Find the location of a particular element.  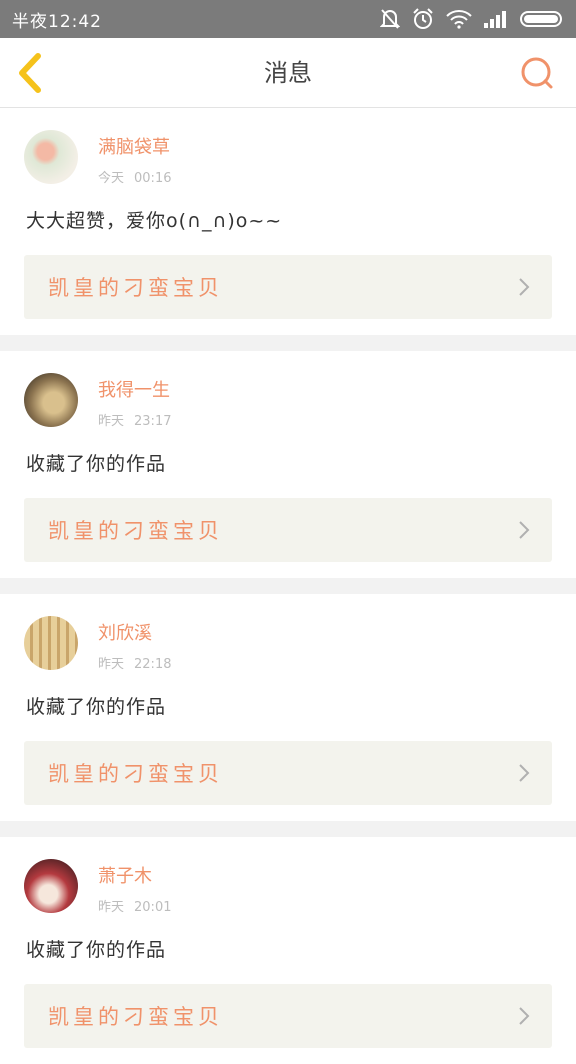

chevron-left-icon is located at coordinates (30, 73).